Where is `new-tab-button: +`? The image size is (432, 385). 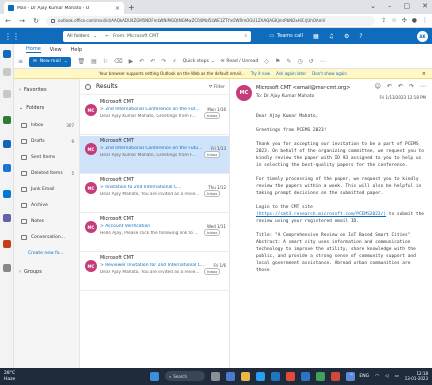
new-tab-button: + is located at coordinates (131, 7).